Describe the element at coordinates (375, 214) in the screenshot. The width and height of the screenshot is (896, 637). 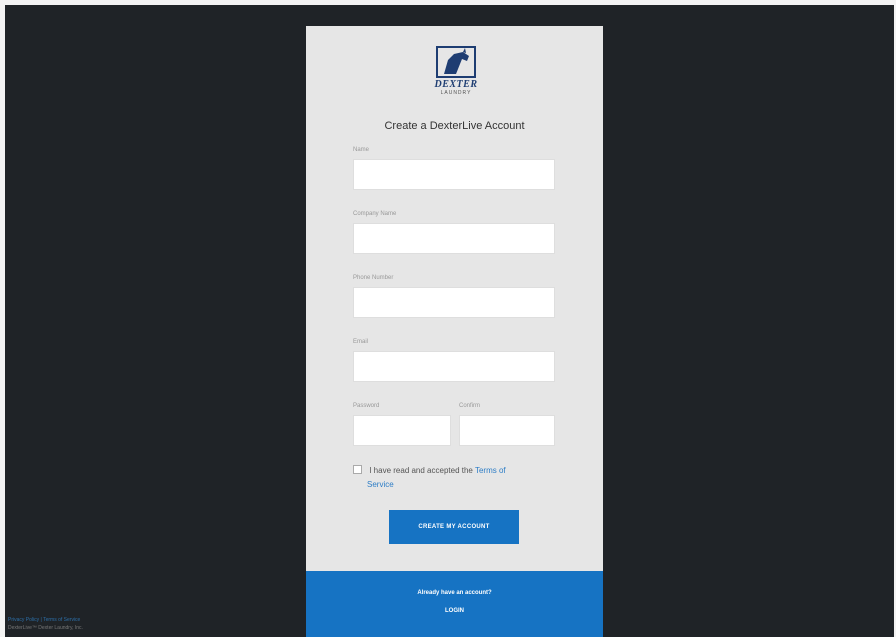
I see `company-name-label: Company Name` at that location.